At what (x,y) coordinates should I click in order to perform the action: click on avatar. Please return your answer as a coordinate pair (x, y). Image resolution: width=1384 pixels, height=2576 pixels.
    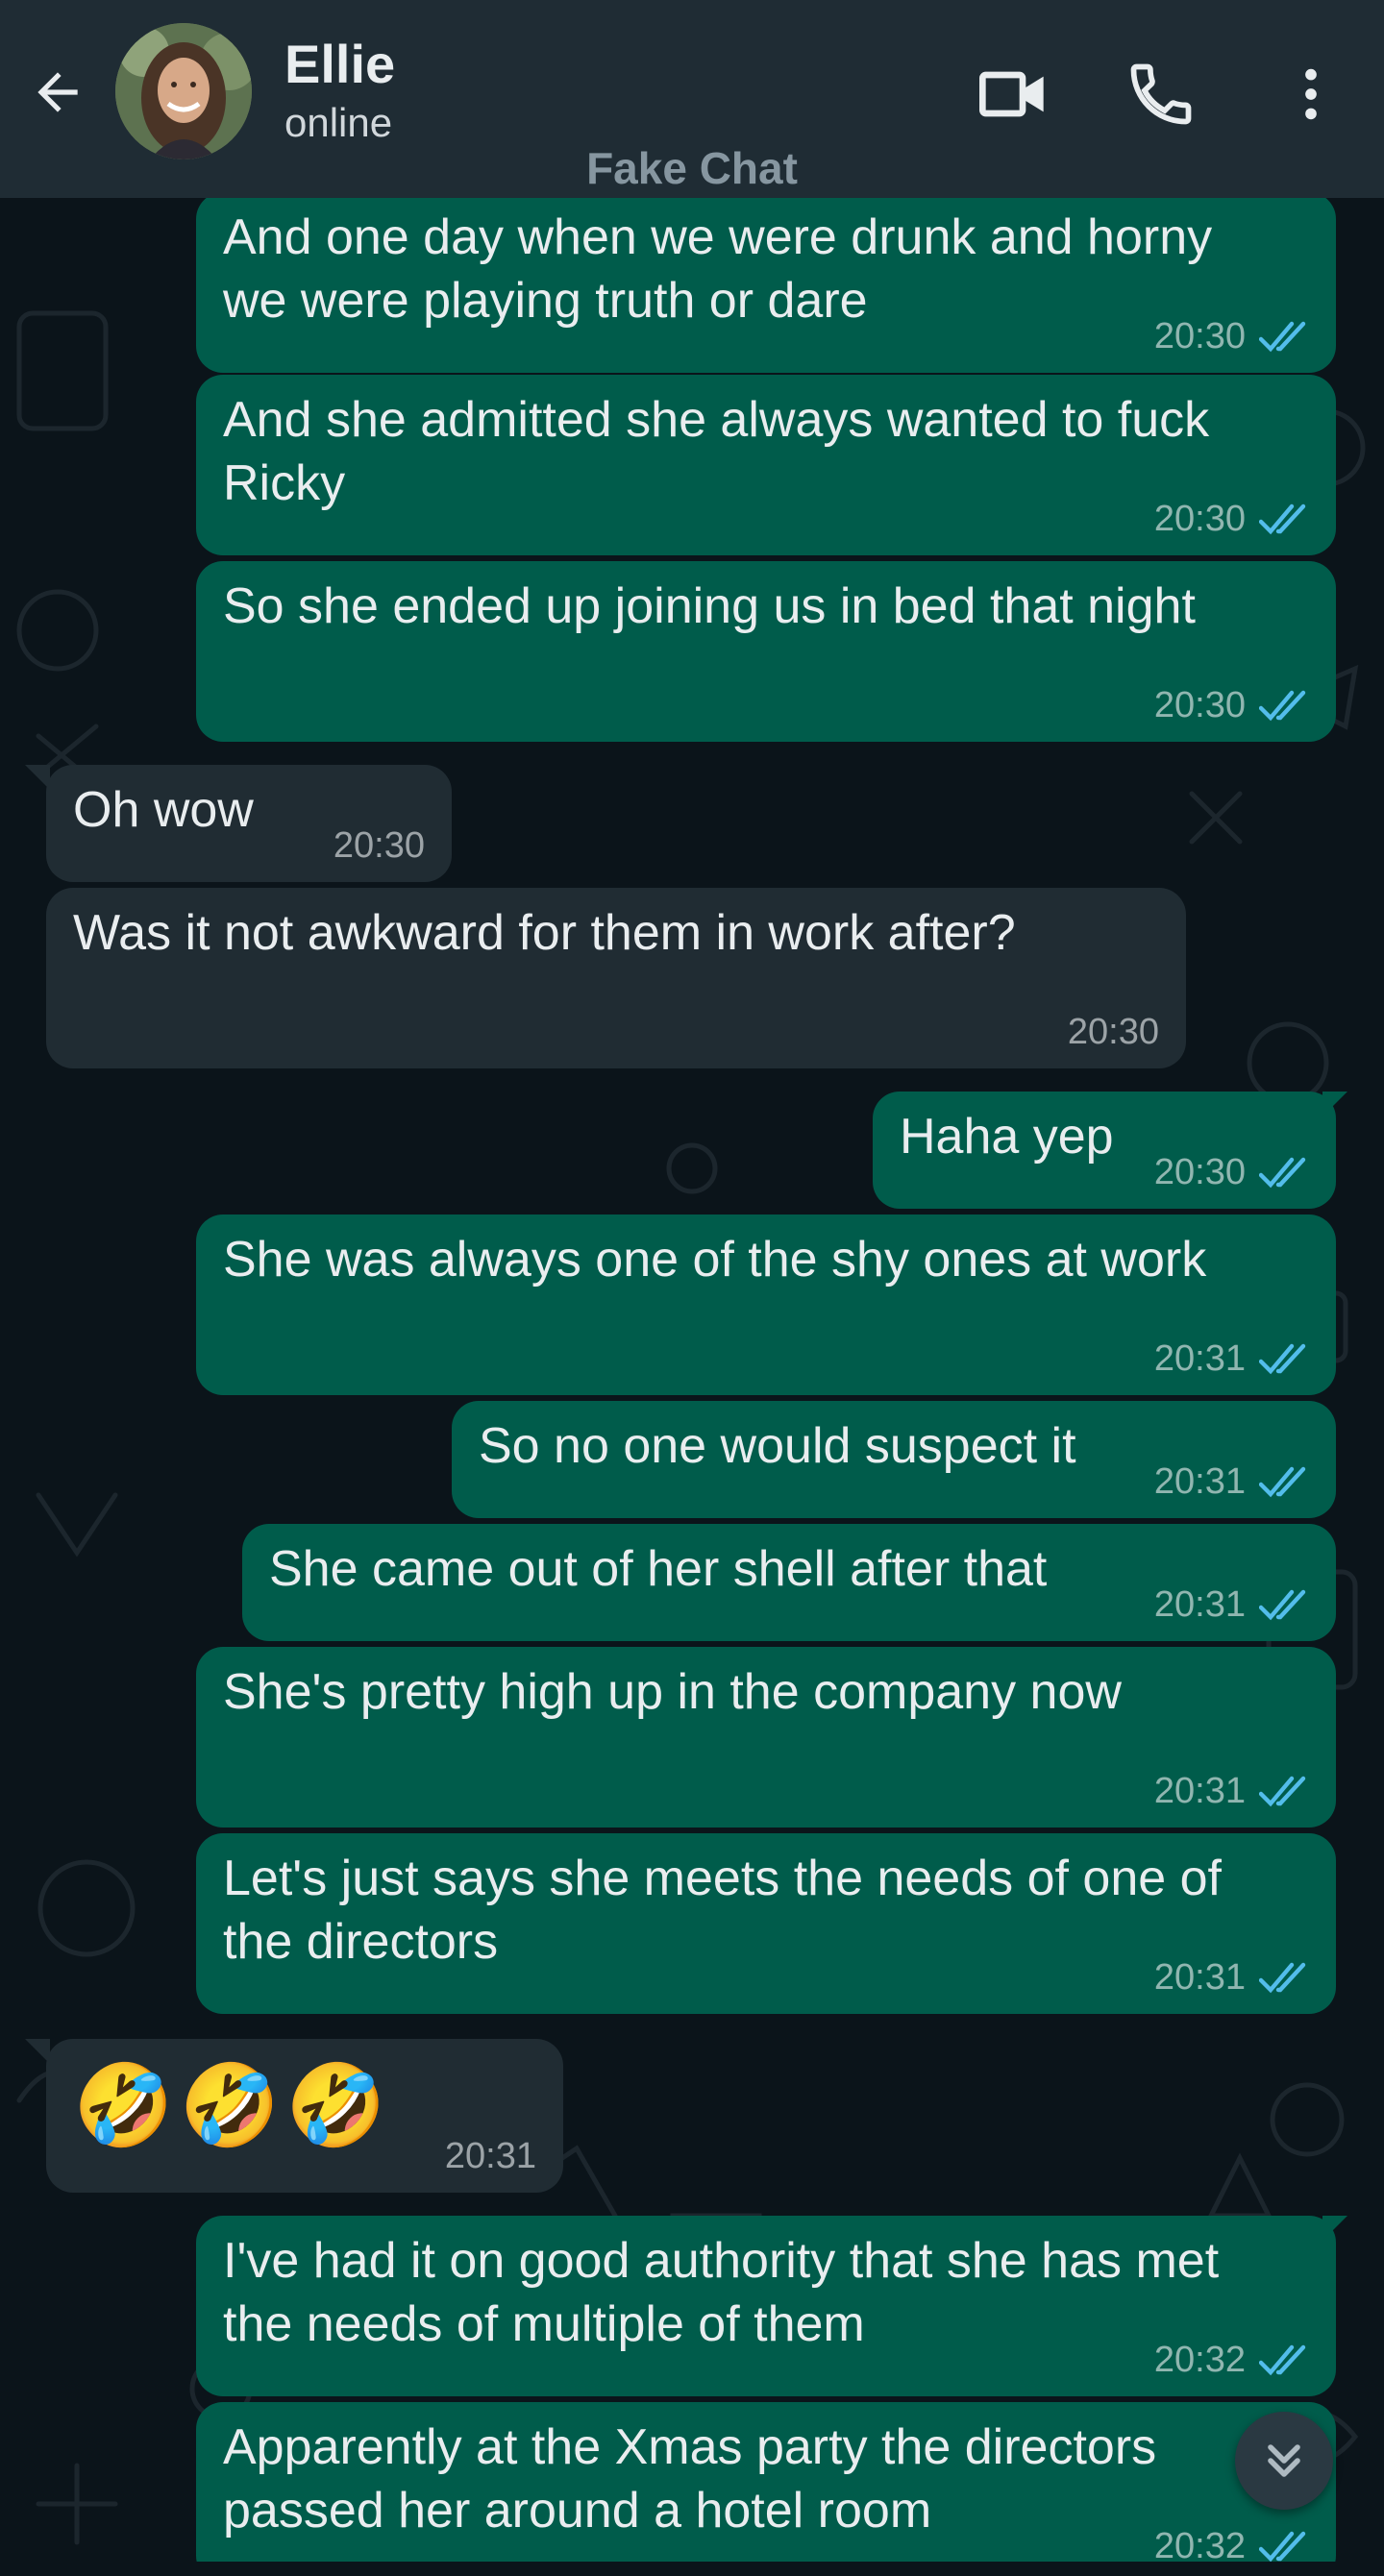
    Looking at the image, I should click on (183, 91).